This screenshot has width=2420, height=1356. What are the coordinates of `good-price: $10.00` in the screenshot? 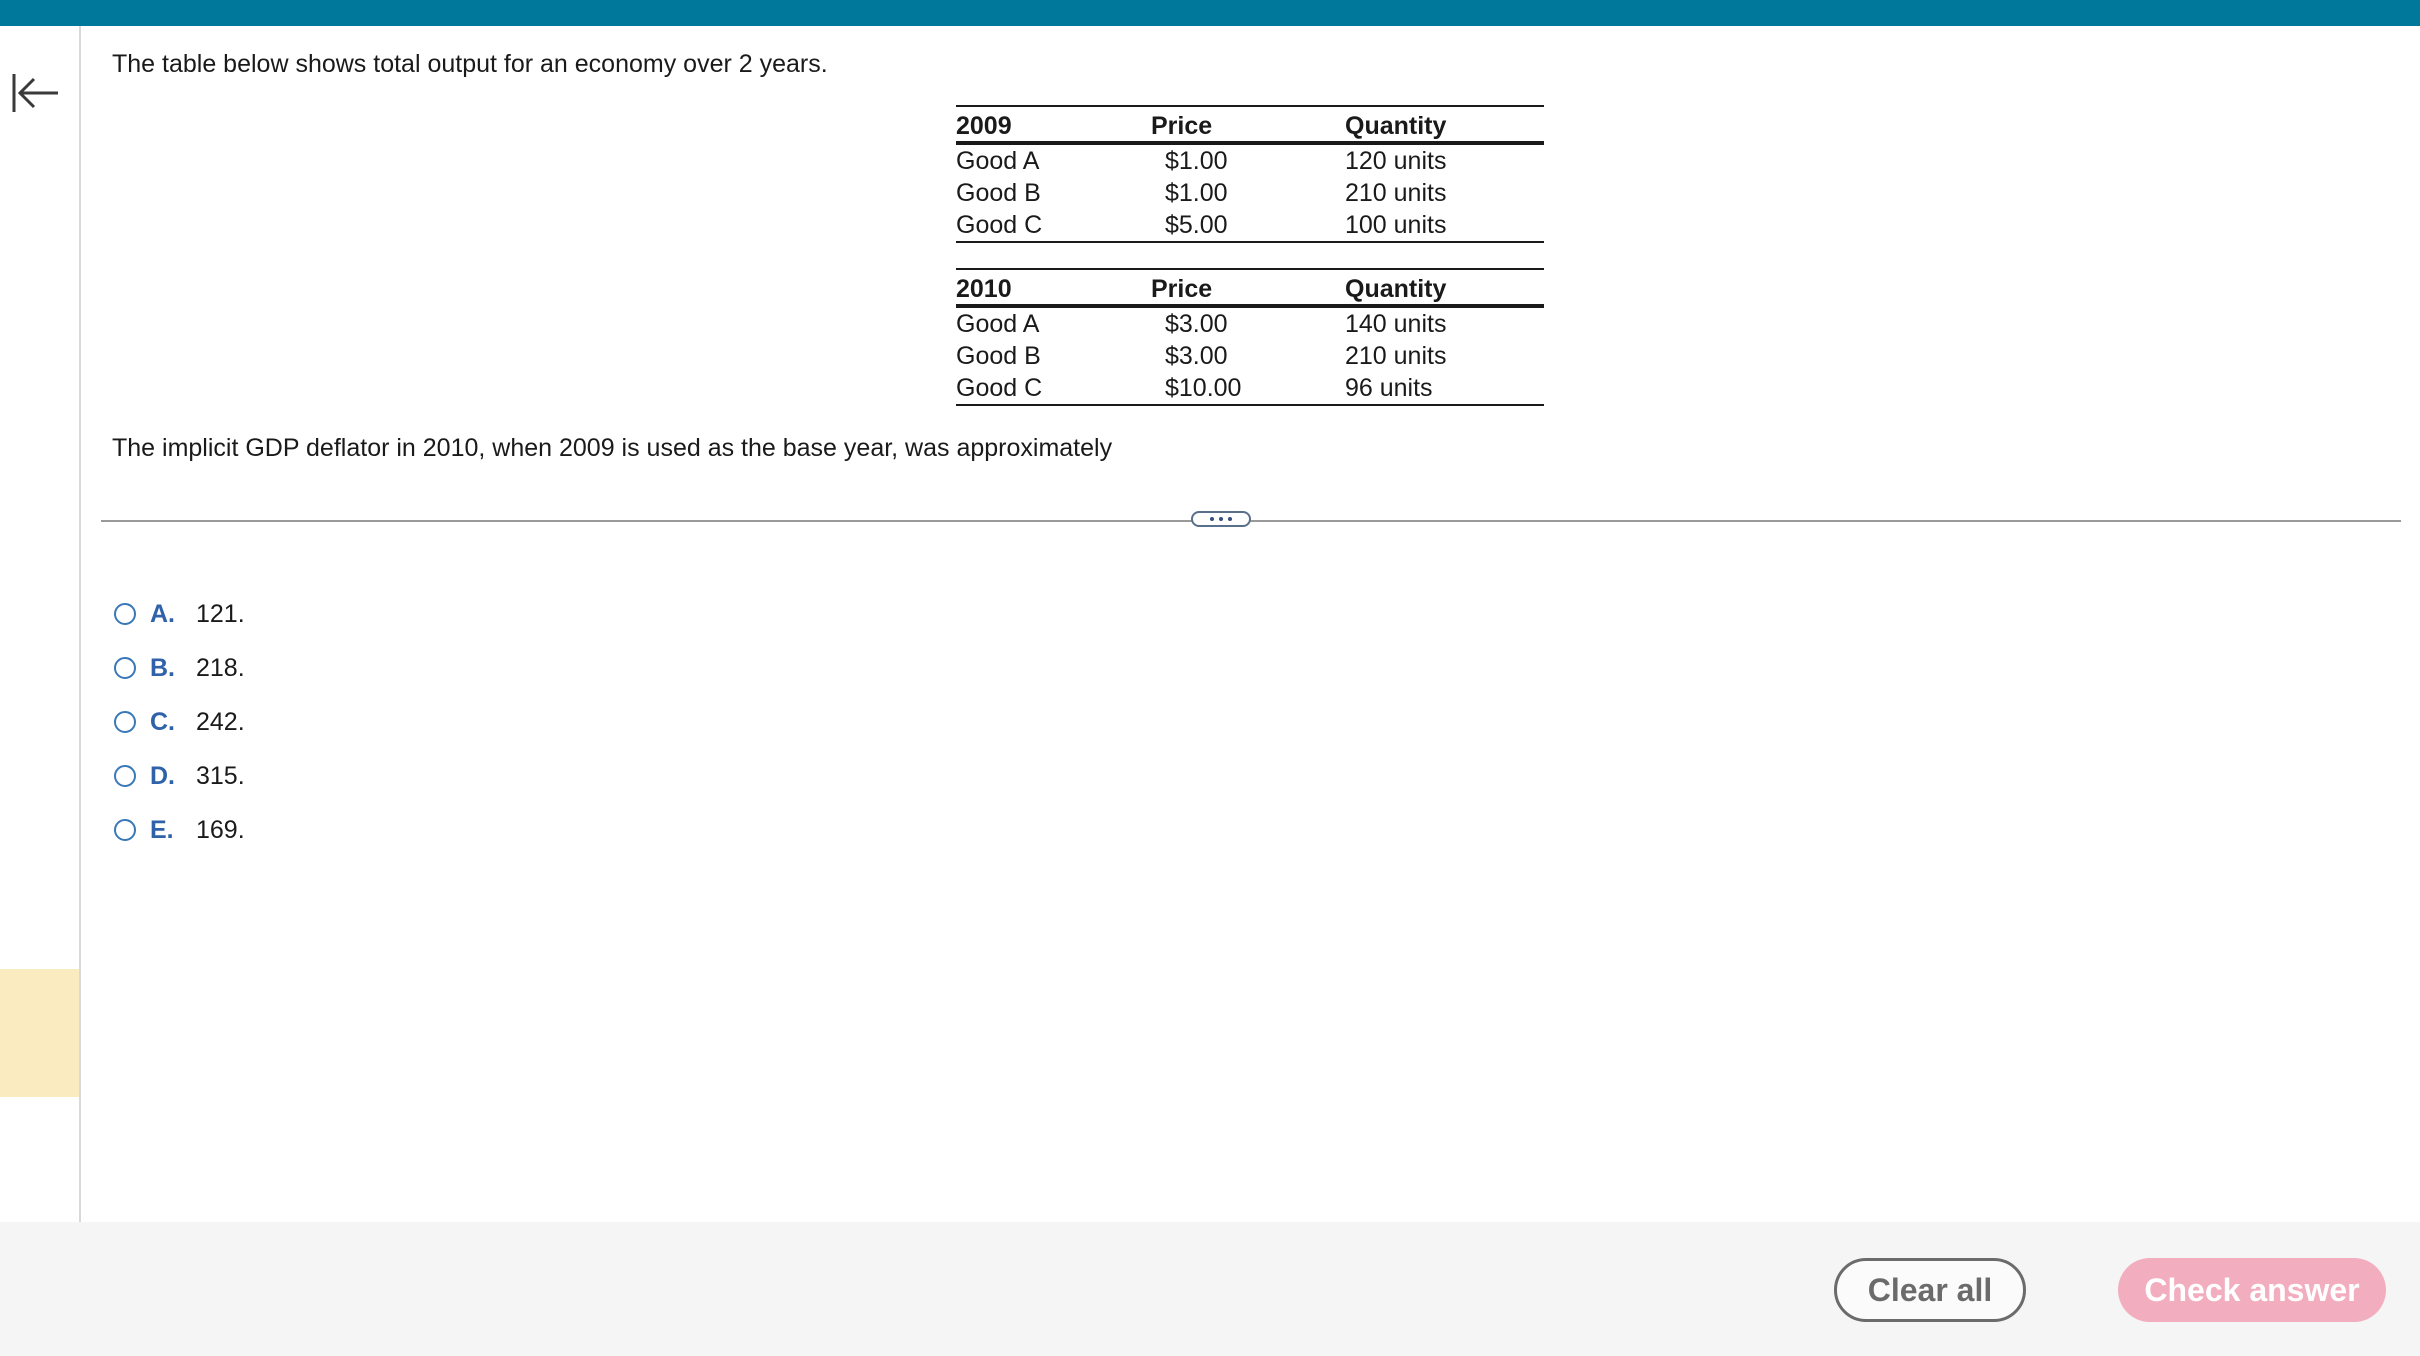 It's located at (1248, 389).